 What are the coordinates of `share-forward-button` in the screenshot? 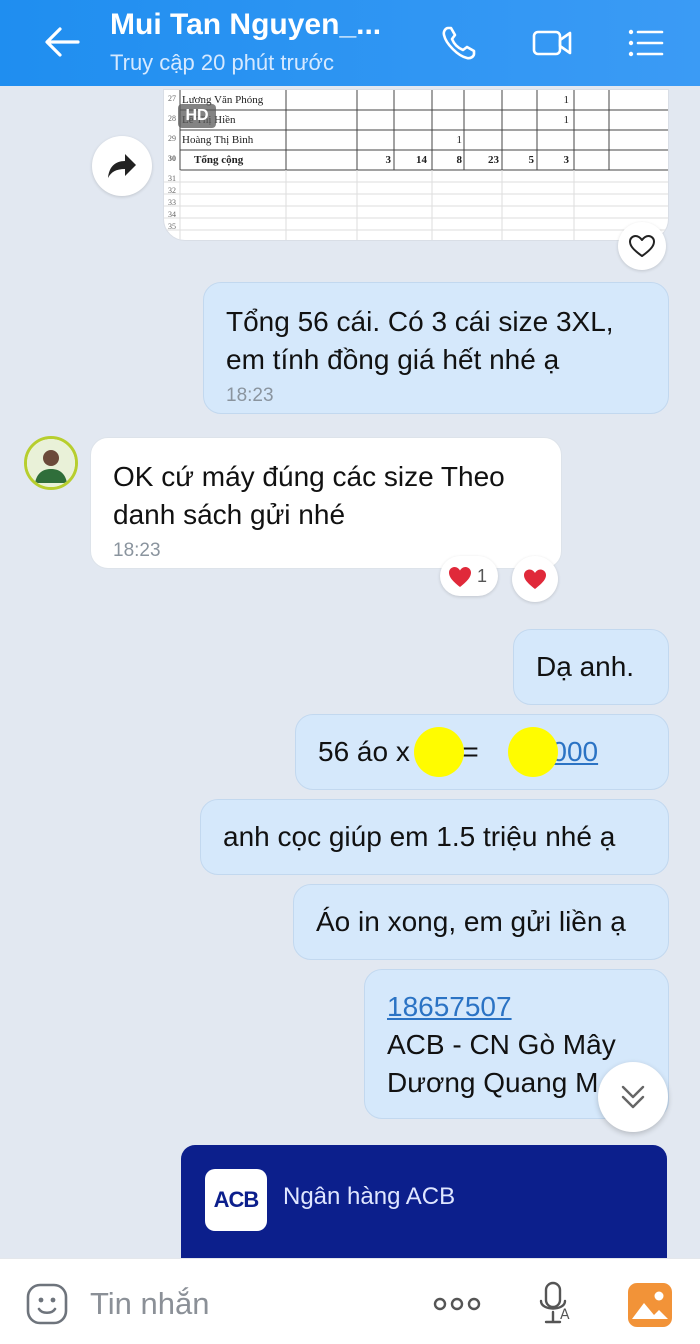 It's located at (122, 166).